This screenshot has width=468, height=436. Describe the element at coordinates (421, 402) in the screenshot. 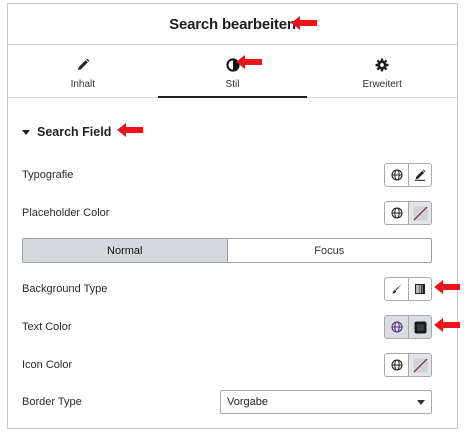

I see `chevron-down-icon` at that location.